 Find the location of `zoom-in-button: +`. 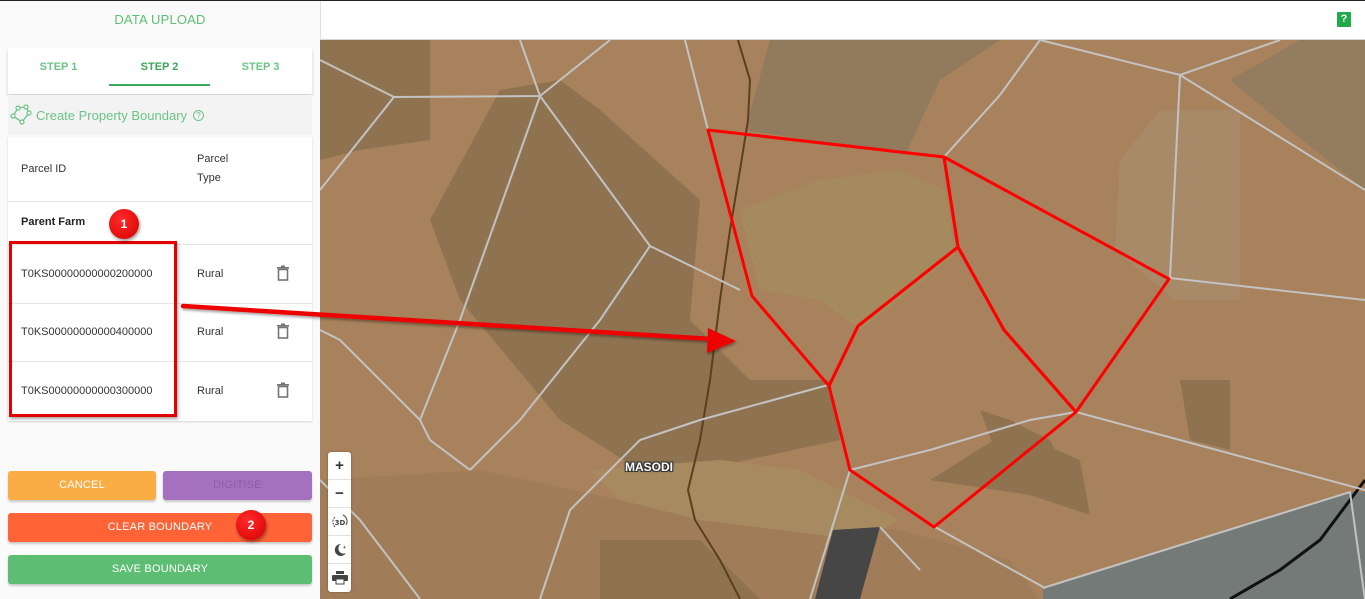

zoom-in-button: + is located at coordinates (339, 466).